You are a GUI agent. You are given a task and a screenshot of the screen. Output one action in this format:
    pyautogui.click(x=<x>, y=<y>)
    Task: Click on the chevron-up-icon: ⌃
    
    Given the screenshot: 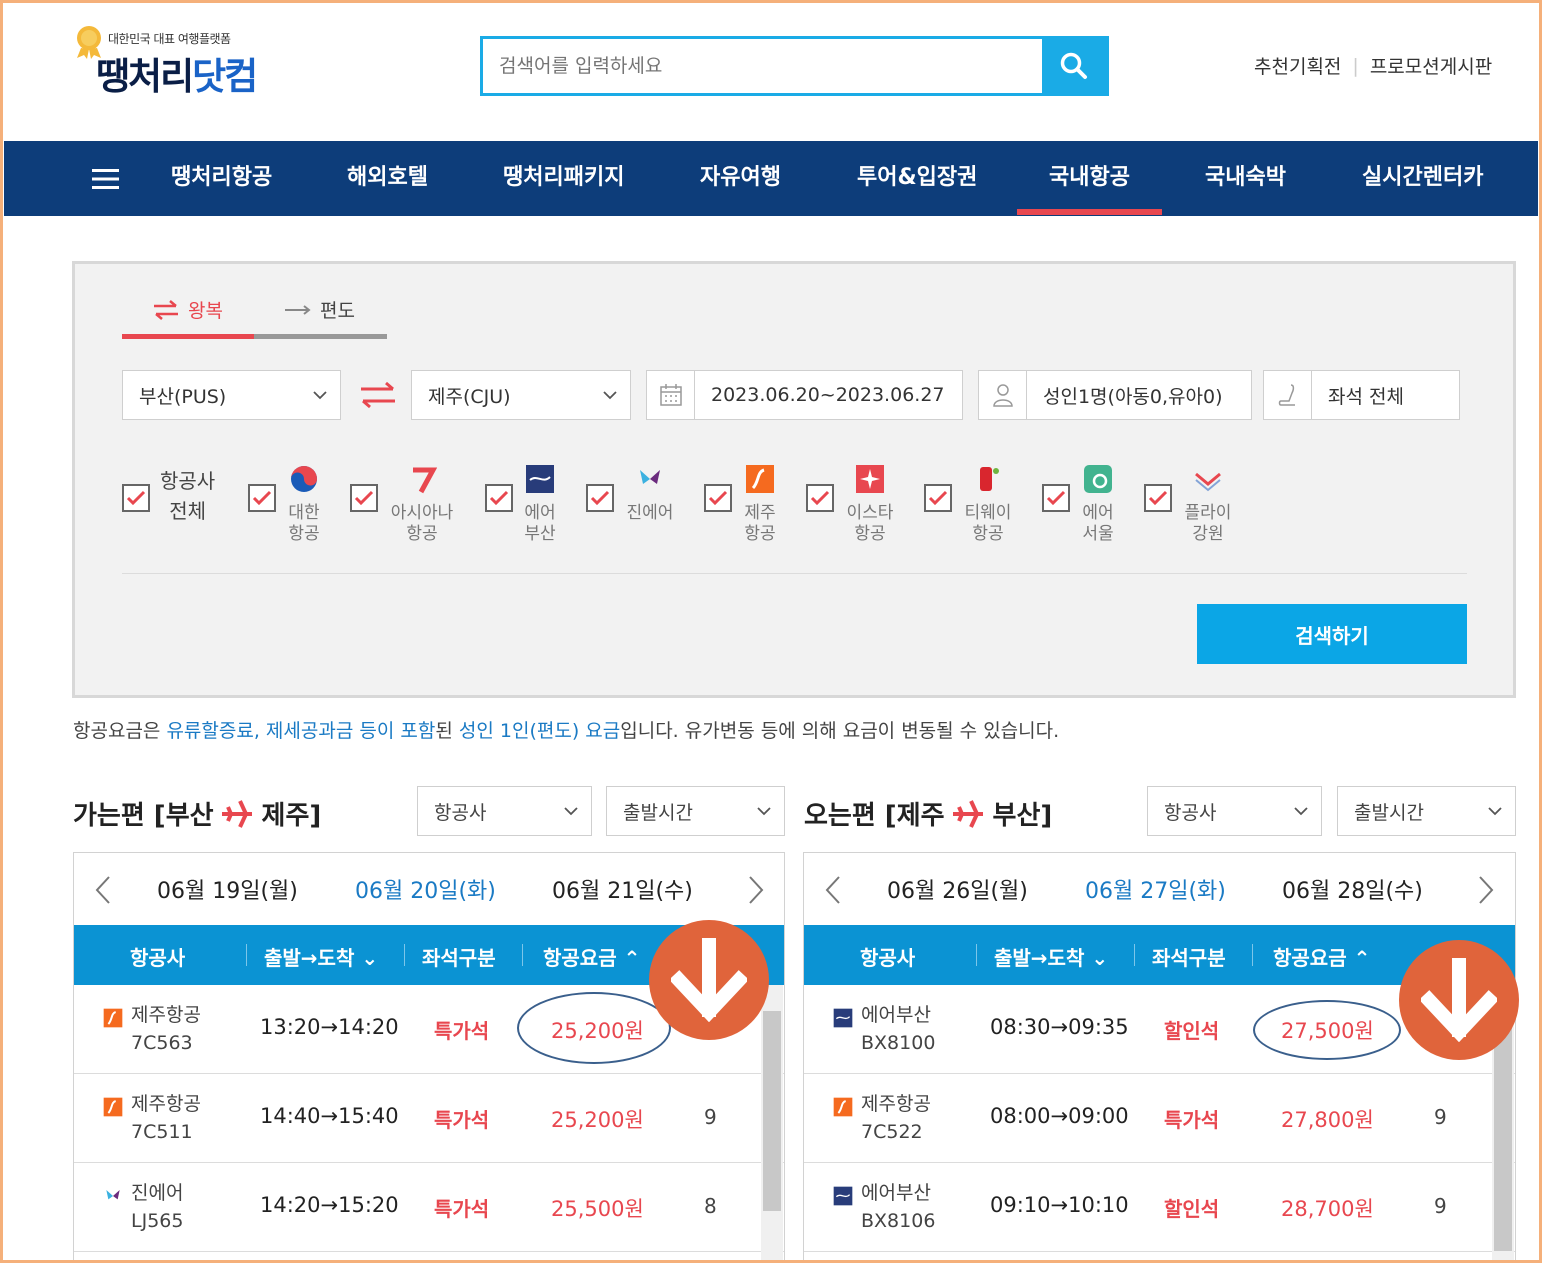 What is the action you would take?
    pyautogui.click(x=1362, y=958)
    